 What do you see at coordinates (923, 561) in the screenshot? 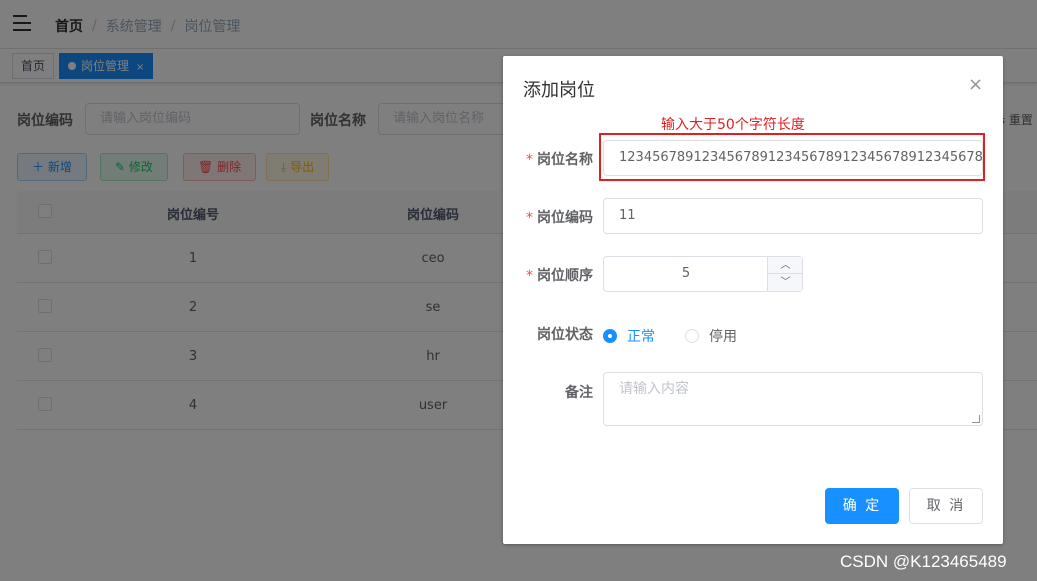
I see `watermark: CSDN @K123465489` at bounding box center [923, 561].